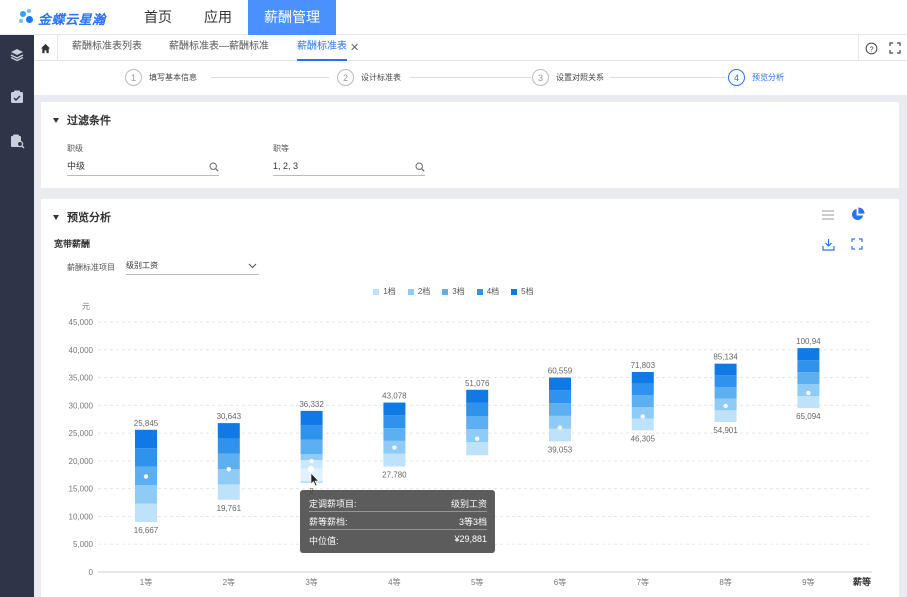  I want to click on x-tick-label: 8等, so click(725, 582).